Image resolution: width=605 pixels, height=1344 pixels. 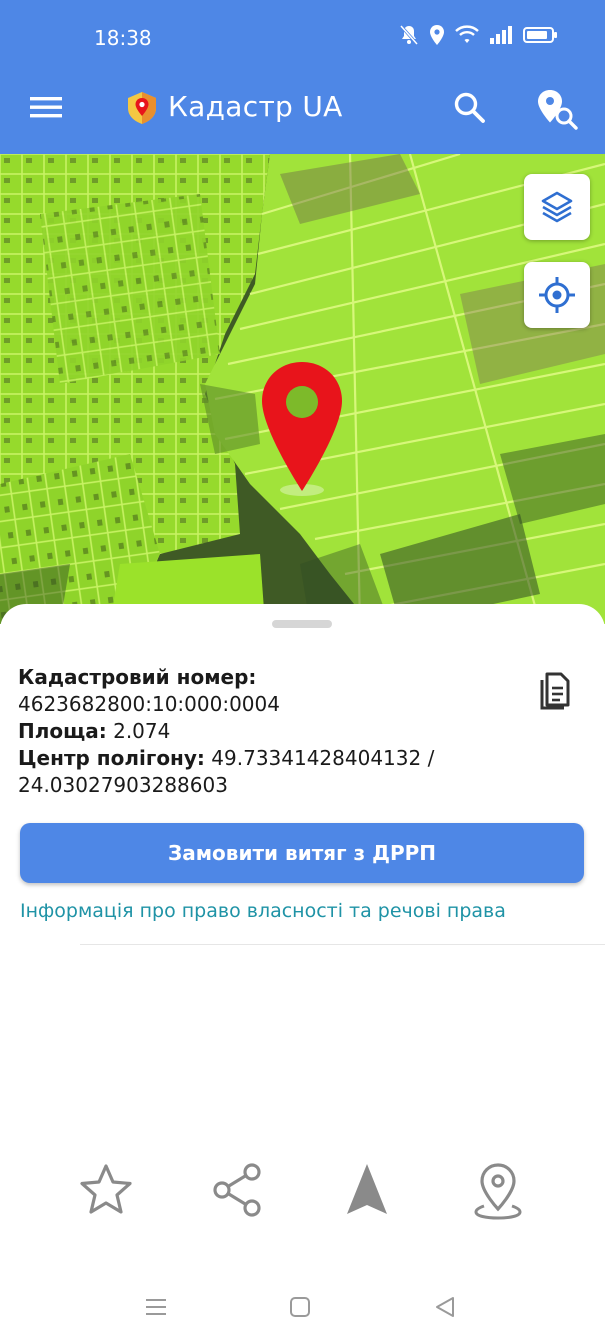 What do you see at coordinates (255, 106) in the screenshot?
I see `app-title: Кадастр UA` at bounding box center [255, 106].